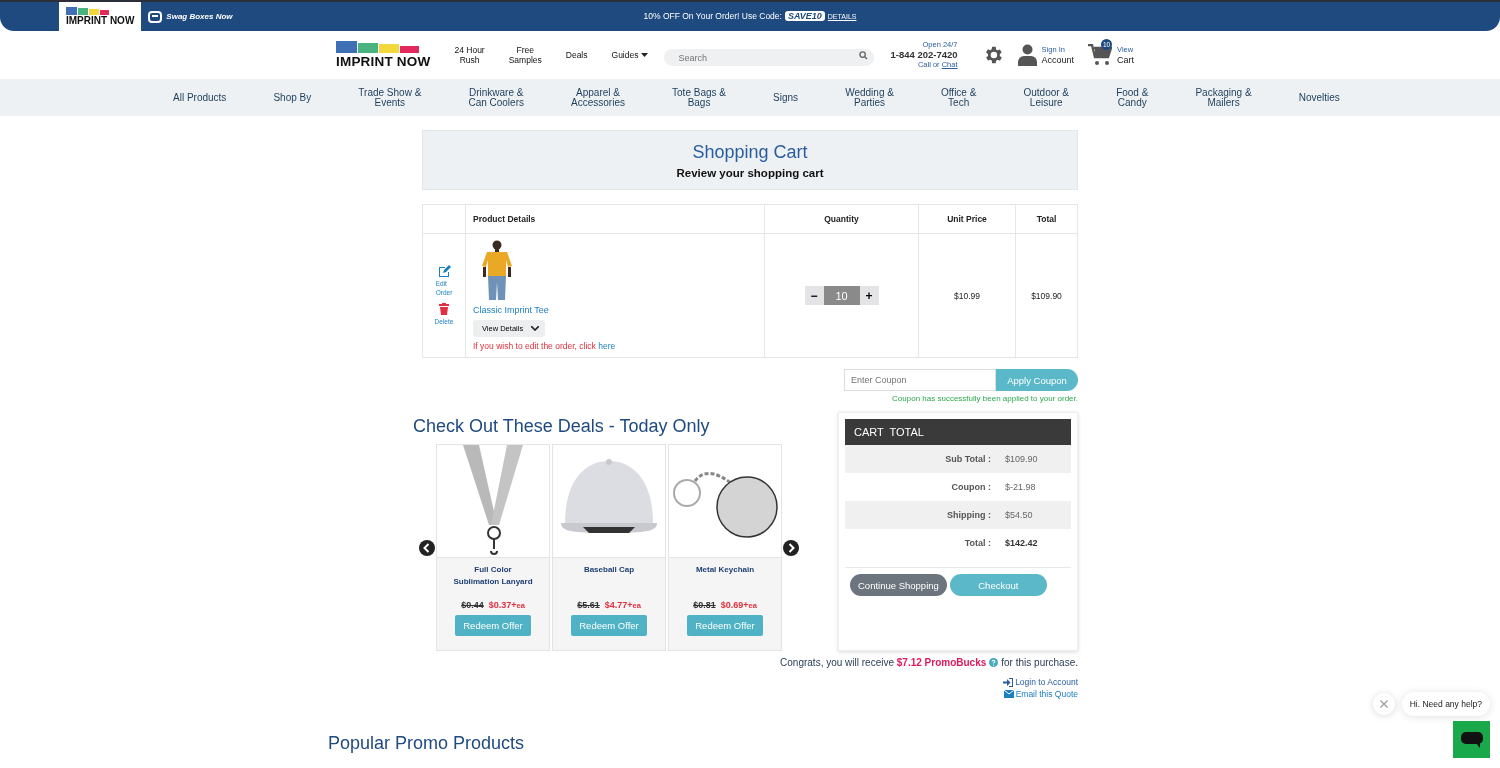  I want to click on cart-total-header: CART TOTAL, so click(958, 432).